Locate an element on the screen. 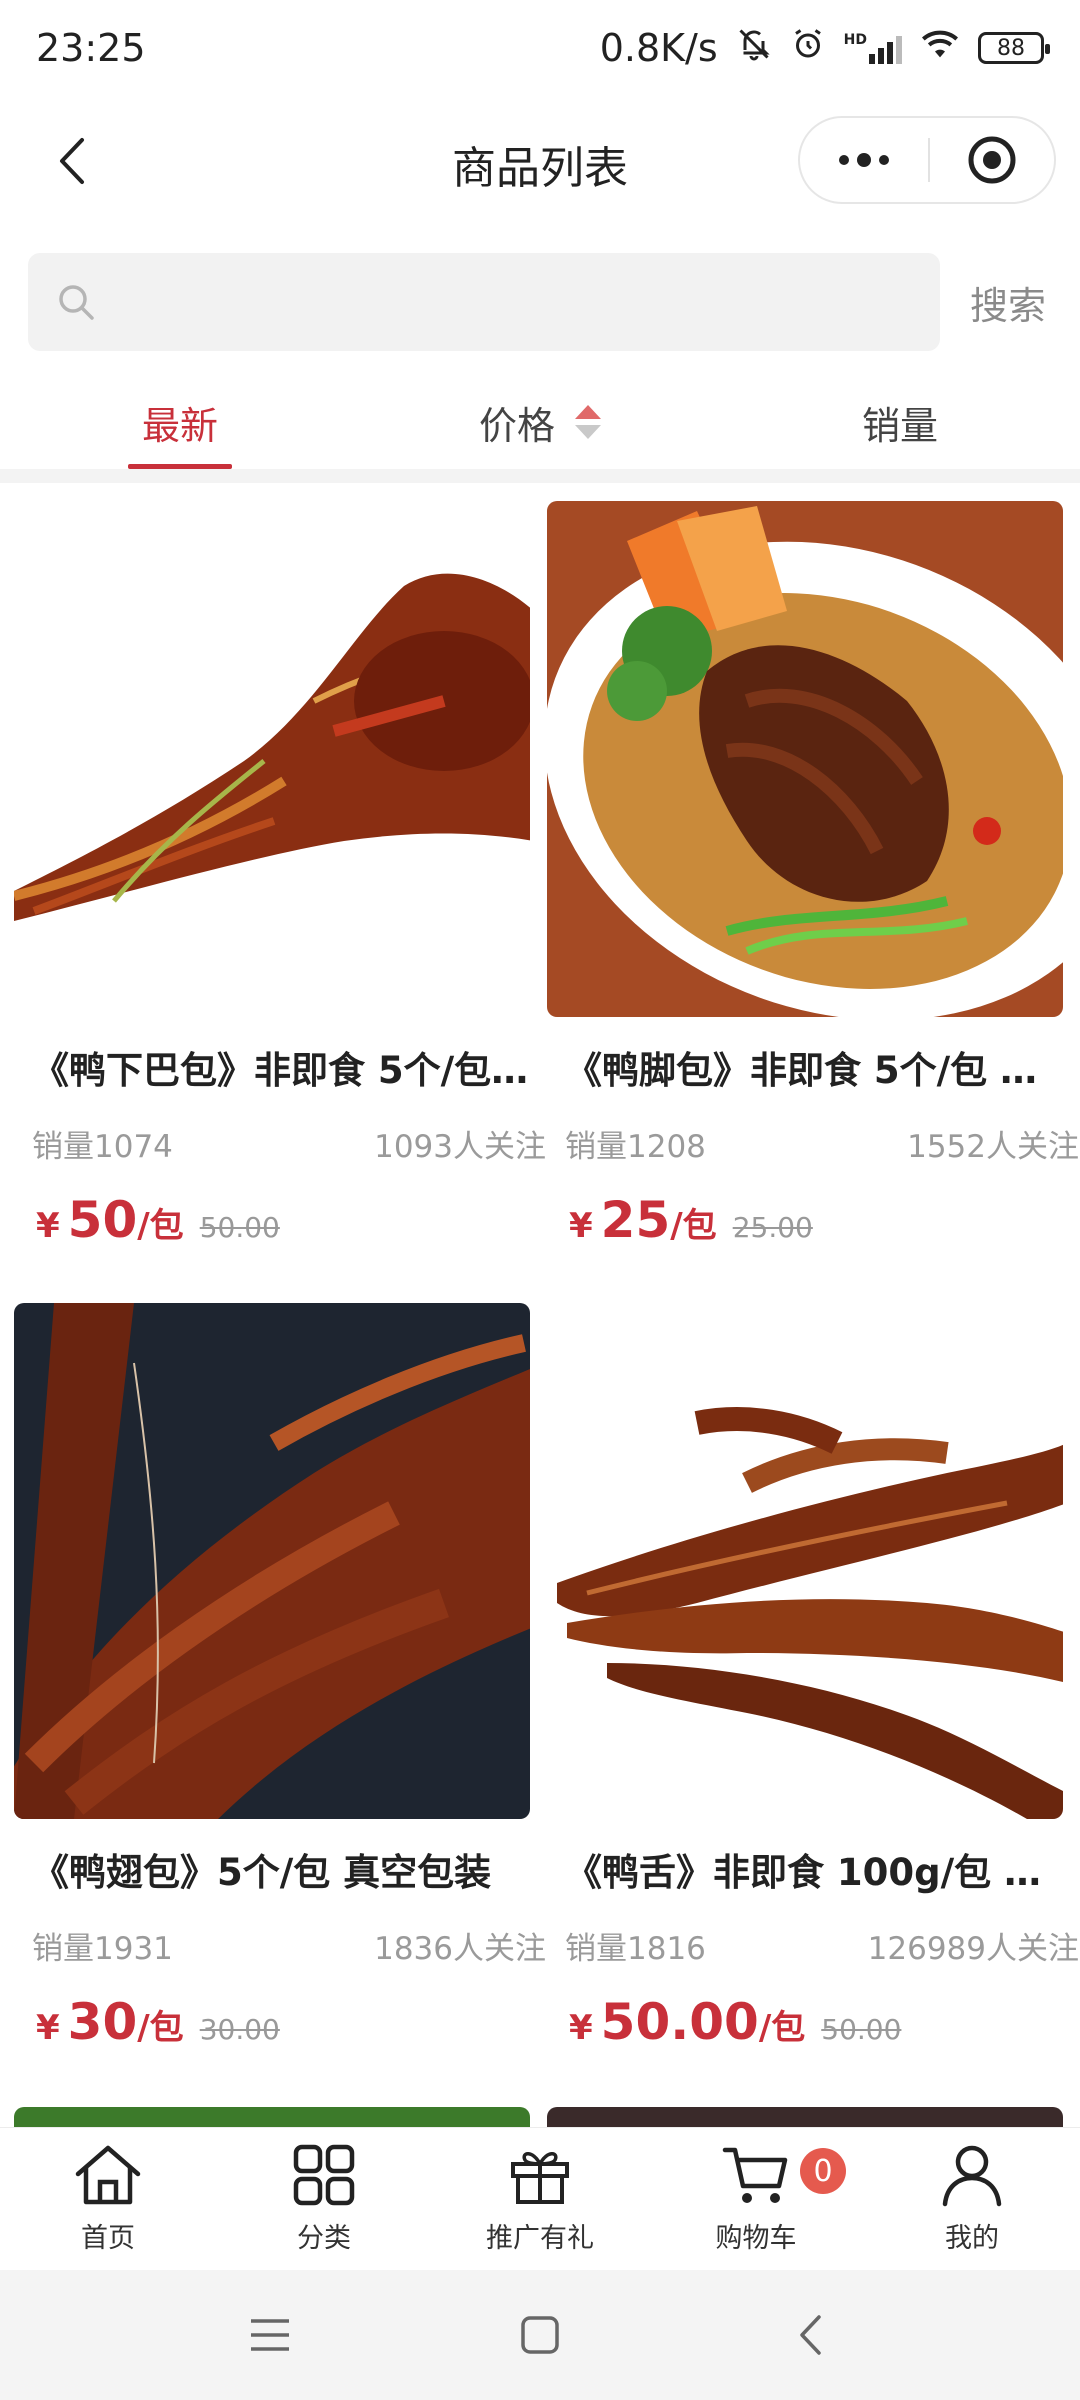 The width and height of the screenshot is (1080, 2400). home-icon is located at coordinates (108, 2175).